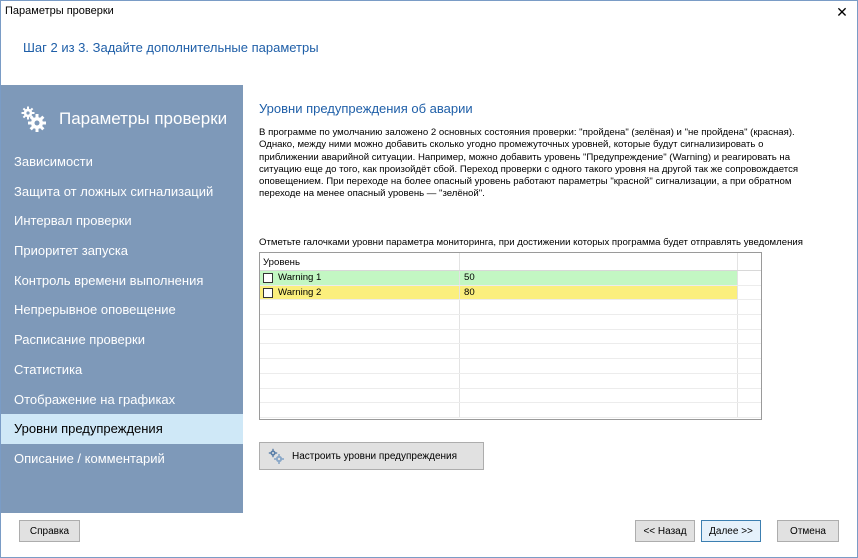  Describe the element at coordinates (599, 278) in the screenshot. I see `level-value: 50` at that location.